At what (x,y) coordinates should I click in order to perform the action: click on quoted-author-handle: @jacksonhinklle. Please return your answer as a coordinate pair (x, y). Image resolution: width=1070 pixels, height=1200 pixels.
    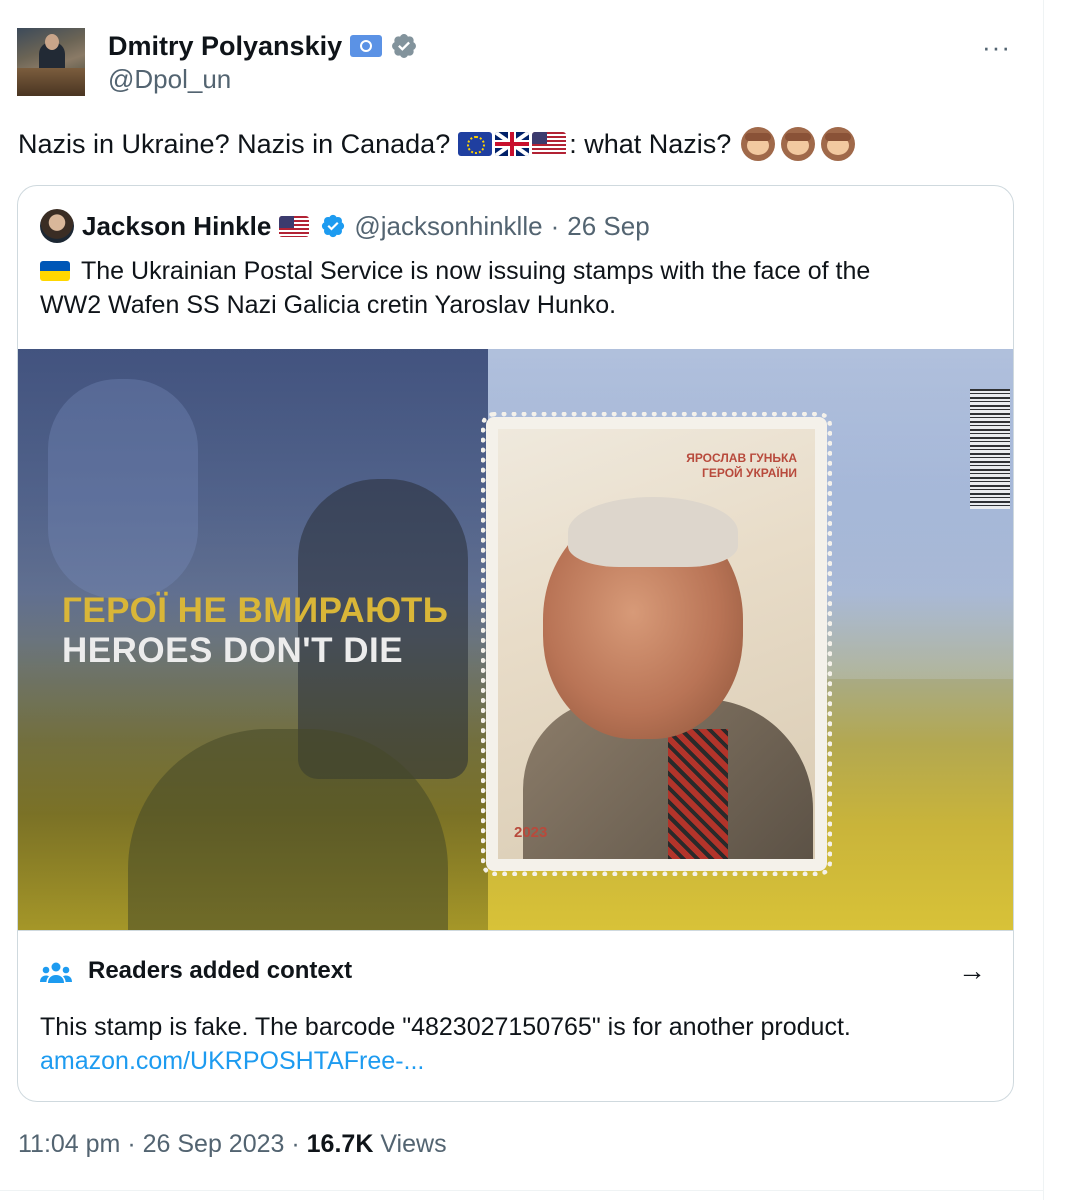
    Looking at the image, I should click on (448, 226).